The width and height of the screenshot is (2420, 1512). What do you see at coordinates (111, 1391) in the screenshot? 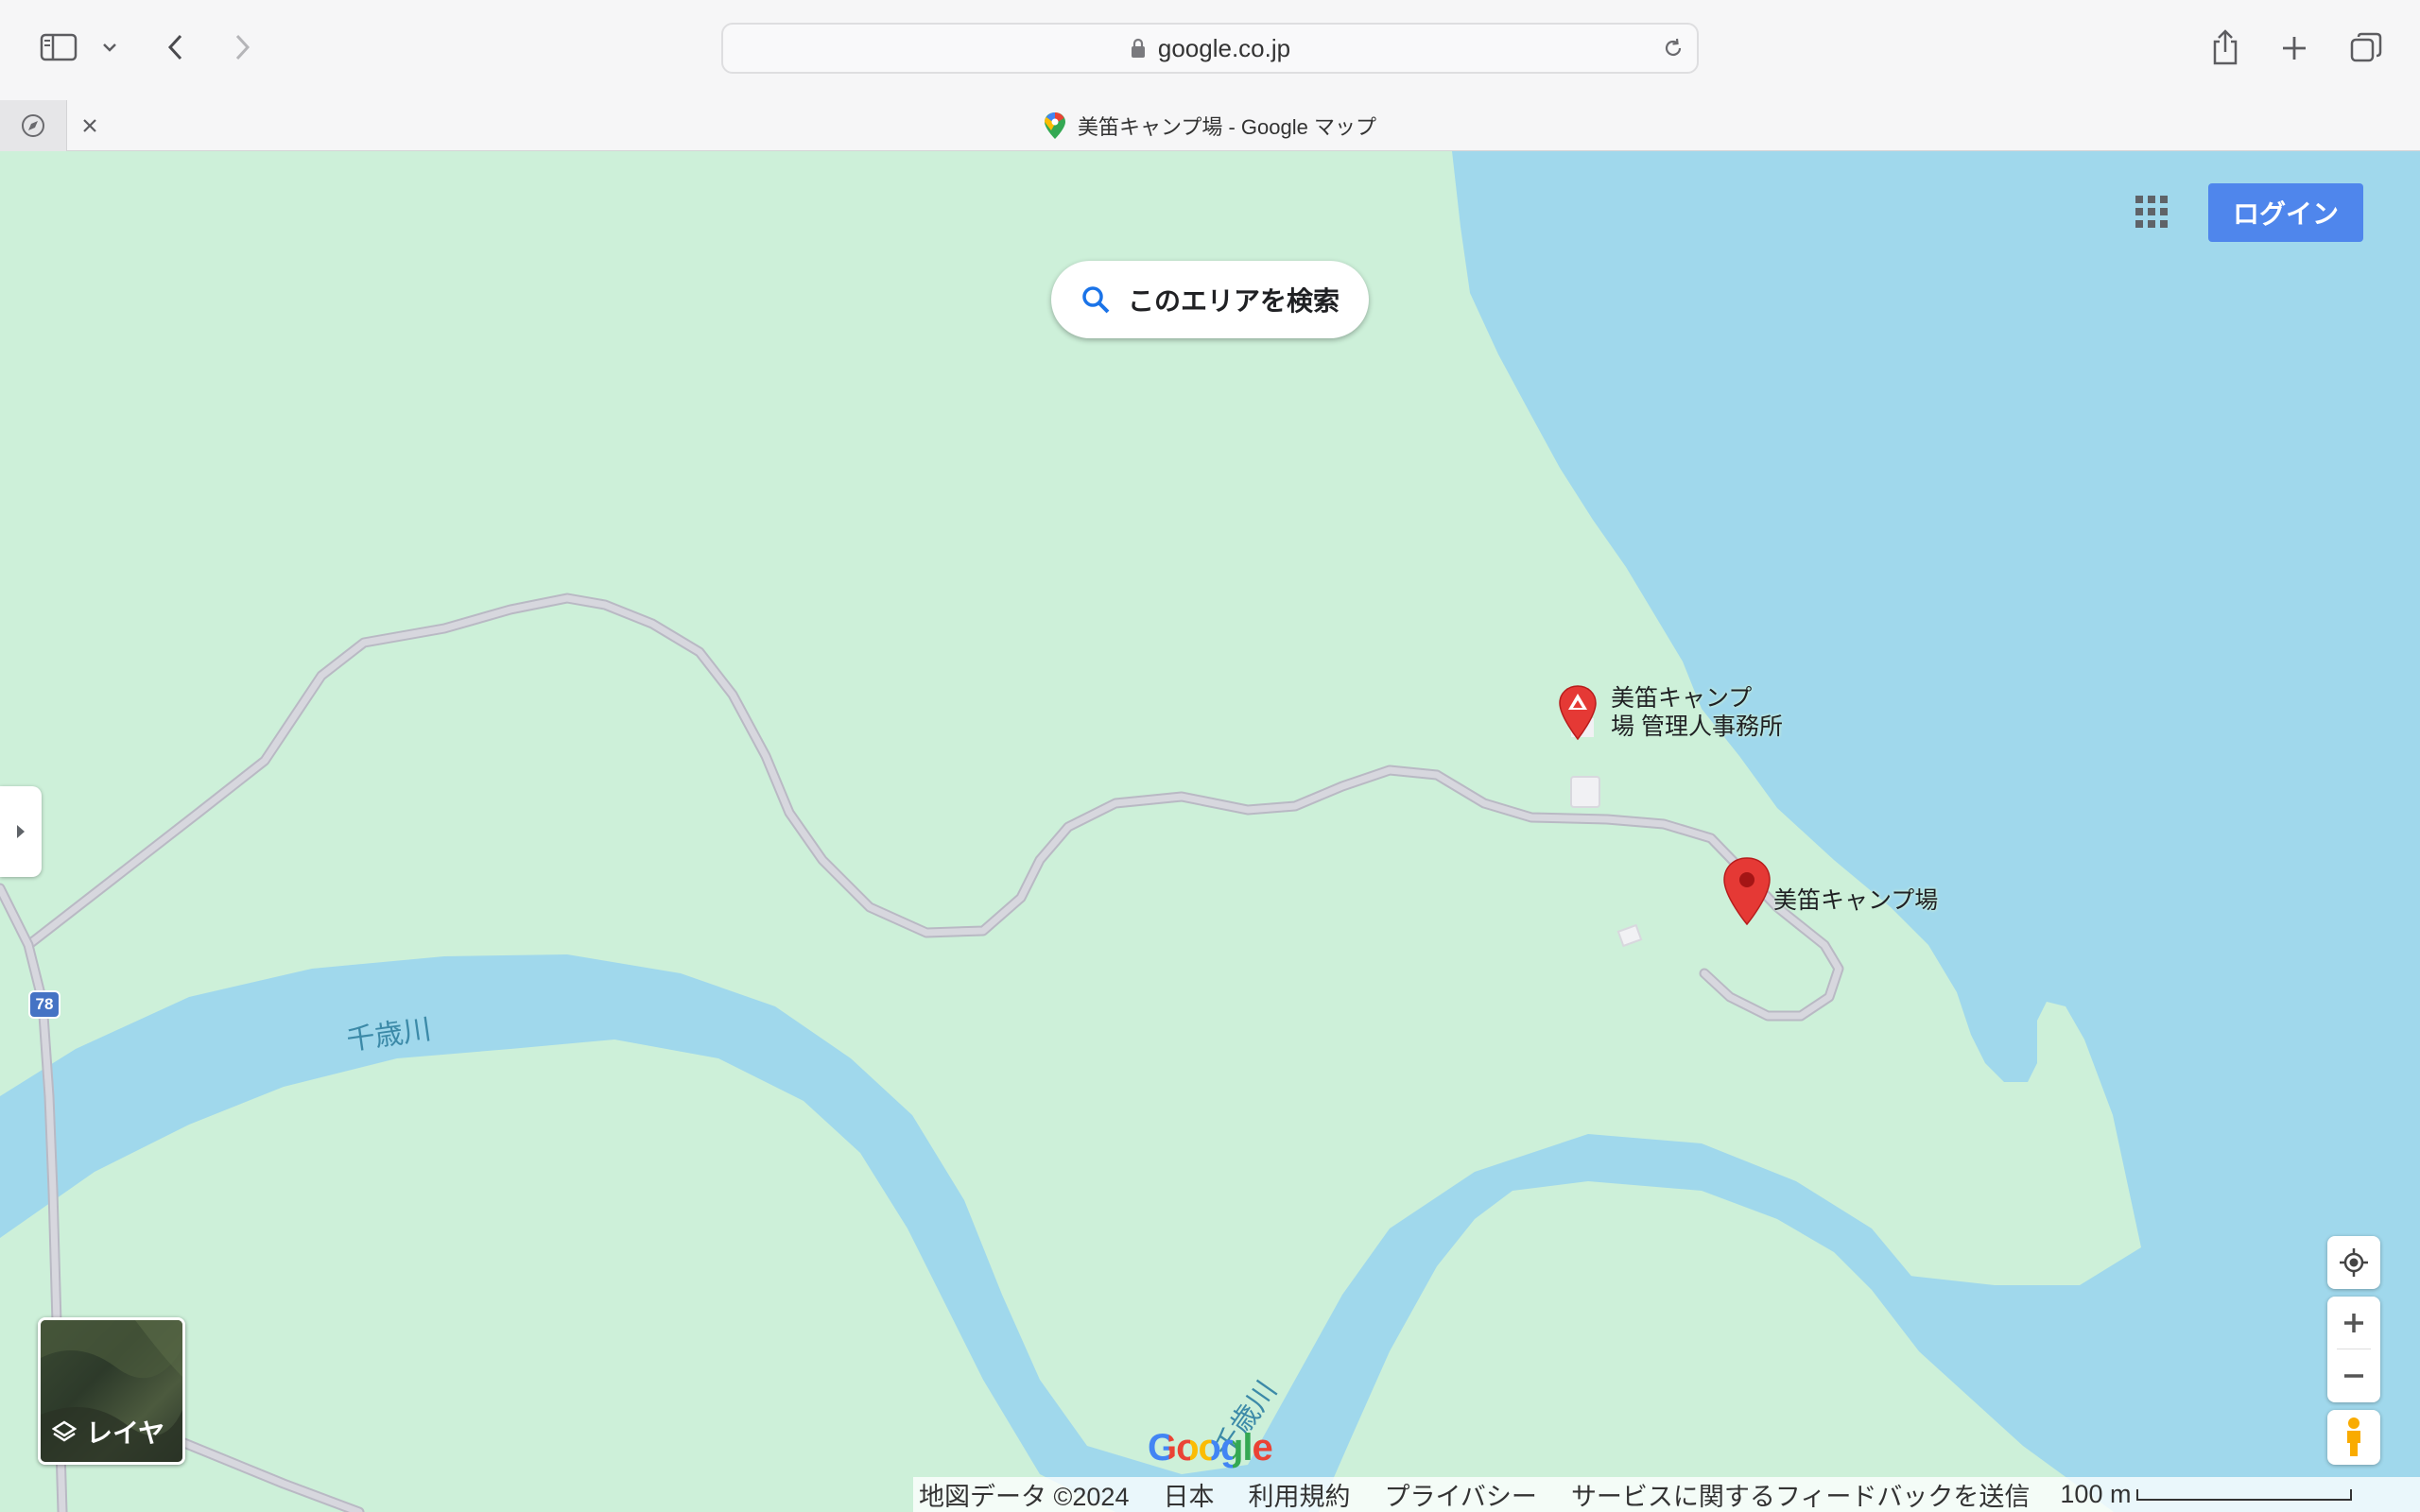
I see `layers-button: レイヤ` at bounding box center [111, 1391].